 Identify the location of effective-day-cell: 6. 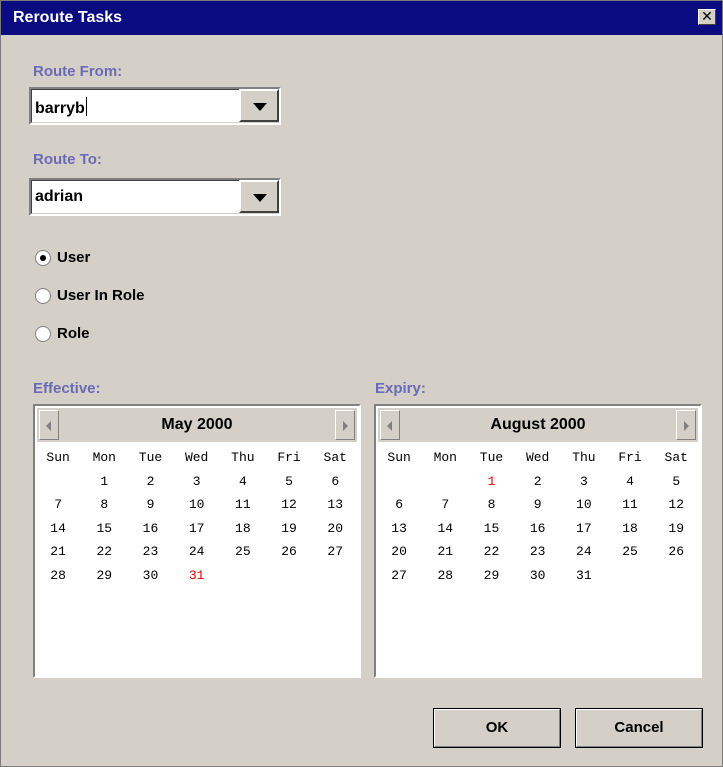
(335, 482).